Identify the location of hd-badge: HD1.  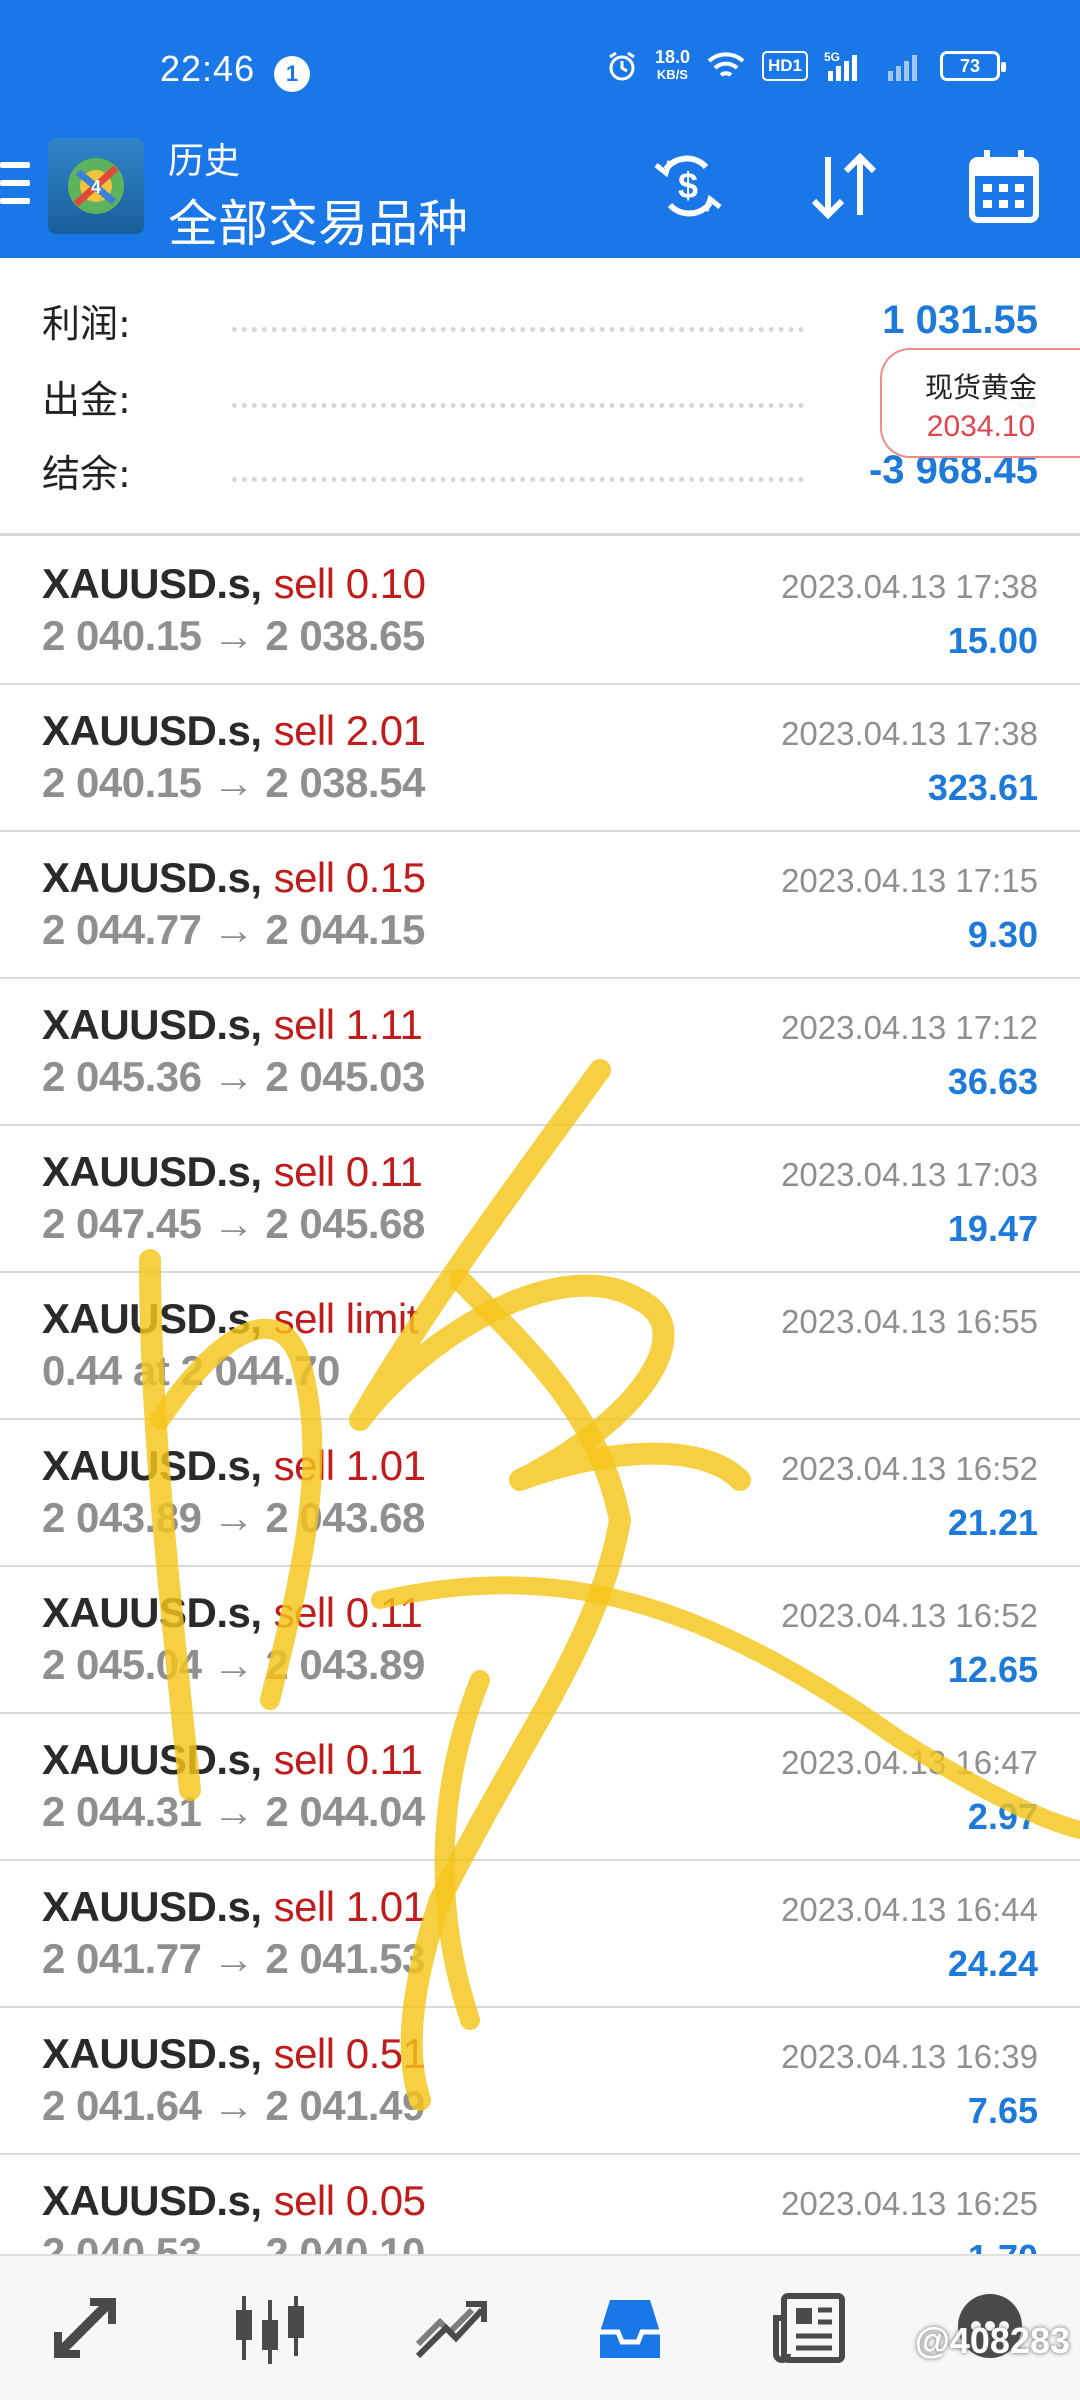
(784, 66).